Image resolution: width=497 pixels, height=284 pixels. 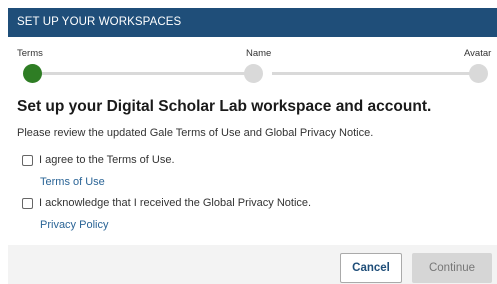 What do you see at coordinates (371, 268) in the screenshot?
I see `cancel-button: Cancel` at bounding box center [371, 268].